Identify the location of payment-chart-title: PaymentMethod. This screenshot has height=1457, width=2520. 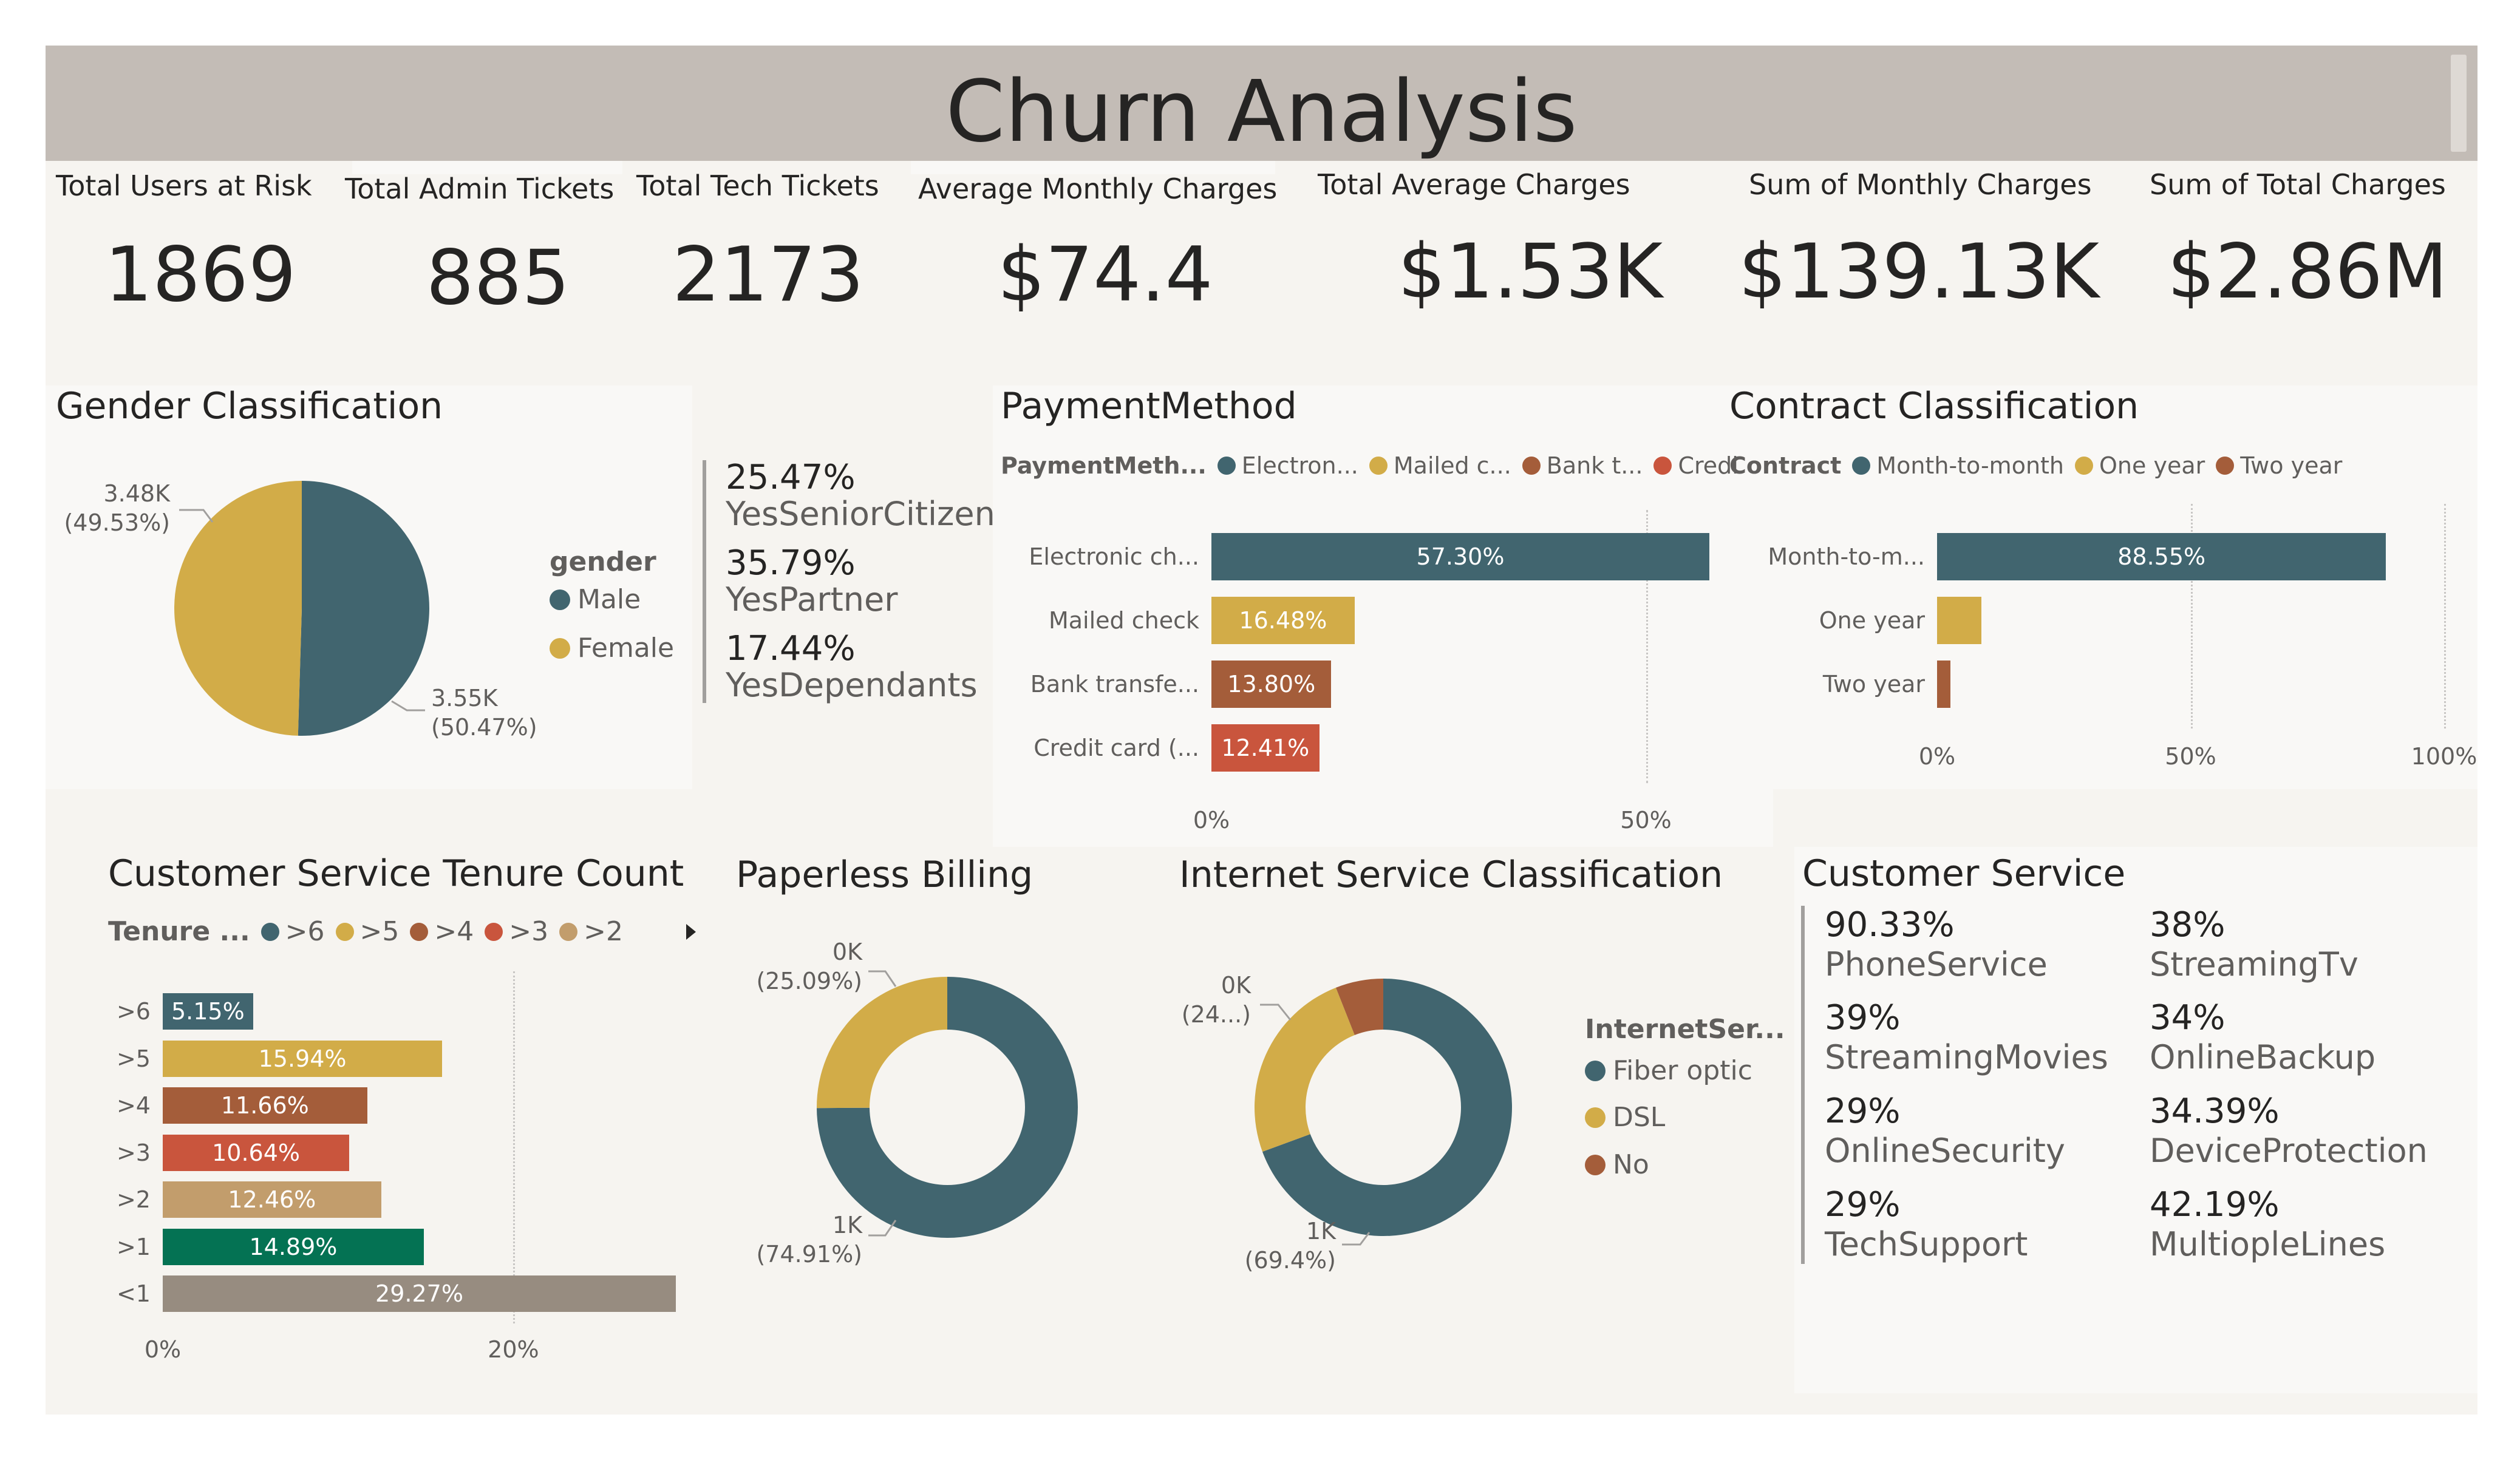
(1149, 406).